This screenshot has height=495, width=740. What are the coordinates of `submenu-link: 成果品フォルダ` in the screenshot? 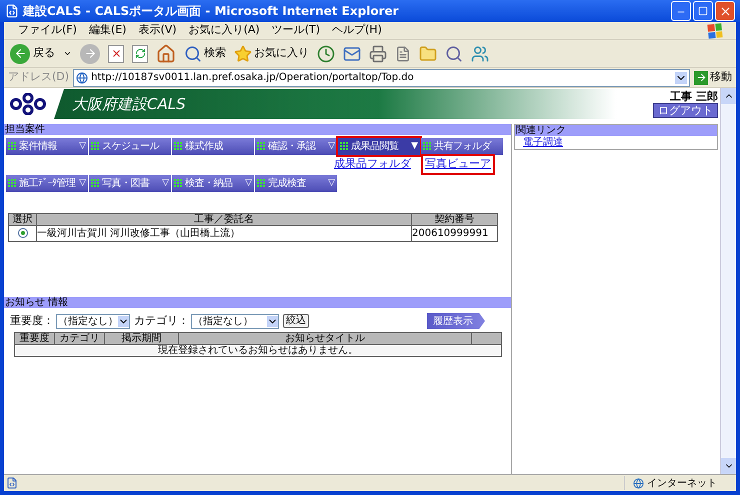 It's located at (372, 164).